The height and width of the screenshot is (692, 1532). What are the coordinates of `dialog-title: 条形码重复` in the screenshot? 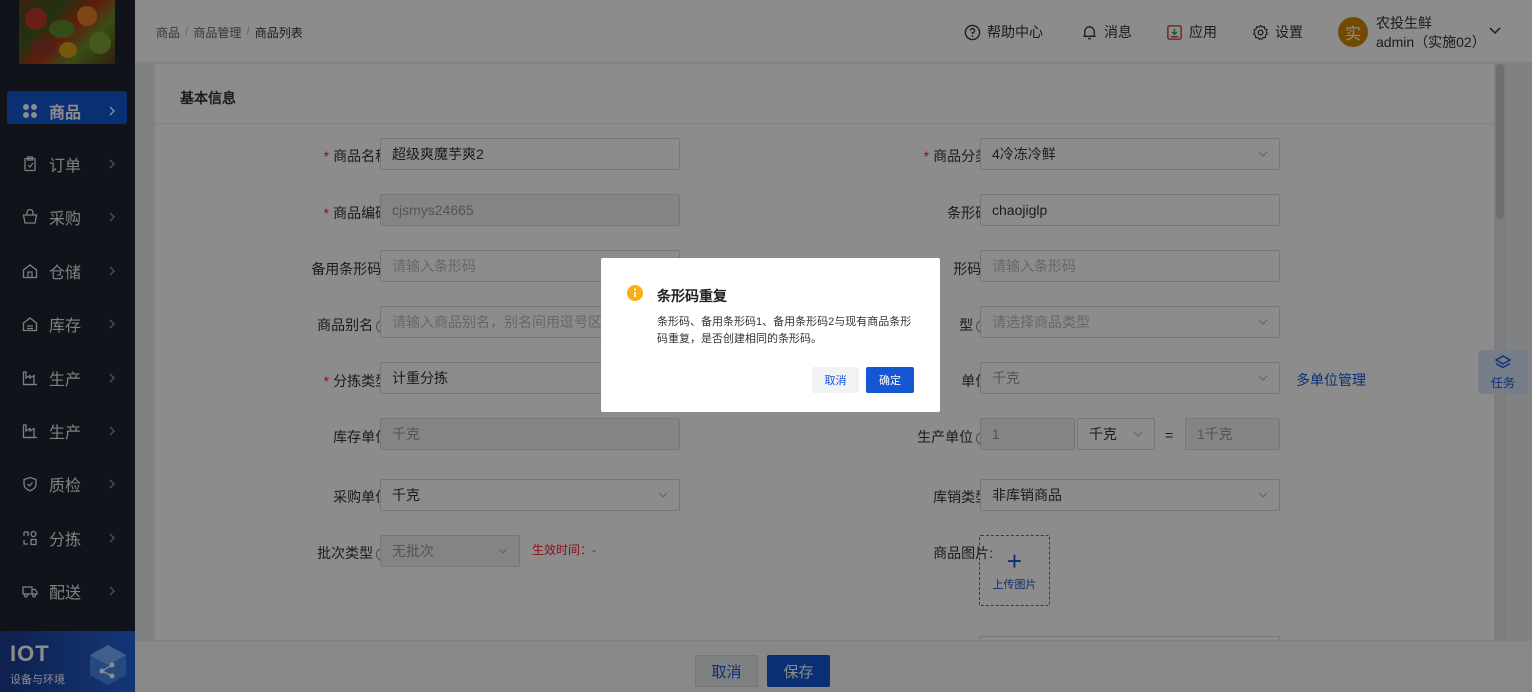 It's located at (692, 296).